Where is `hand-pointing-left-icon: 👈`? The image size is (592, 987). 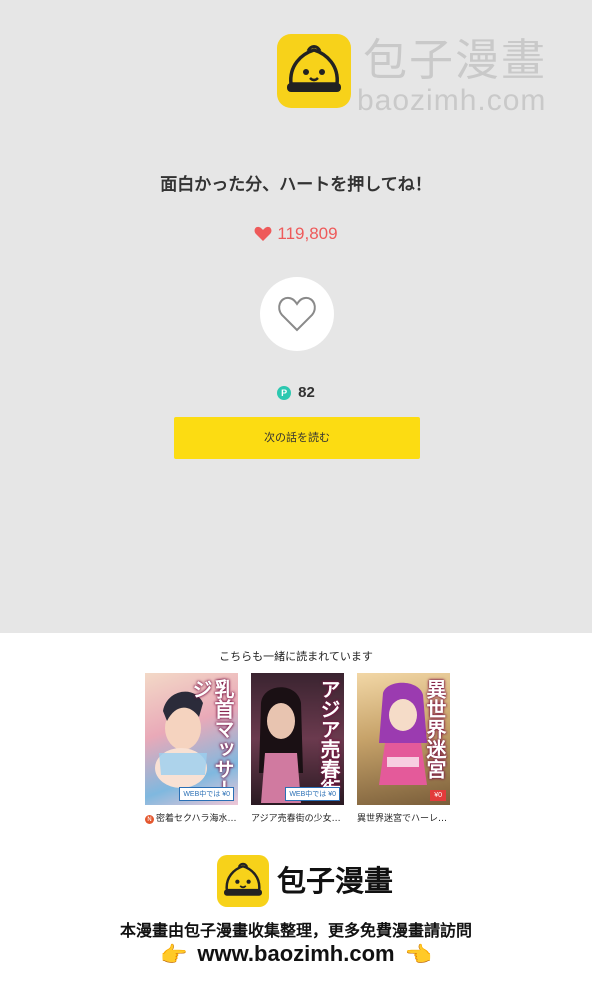 hand-pointing-left-icon: 👈 is located at coordinates (418, 954).